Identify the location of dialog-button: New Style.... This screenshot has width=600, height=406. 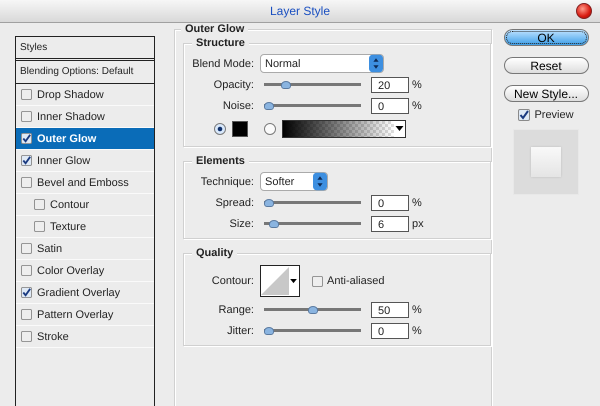
(546, 93).